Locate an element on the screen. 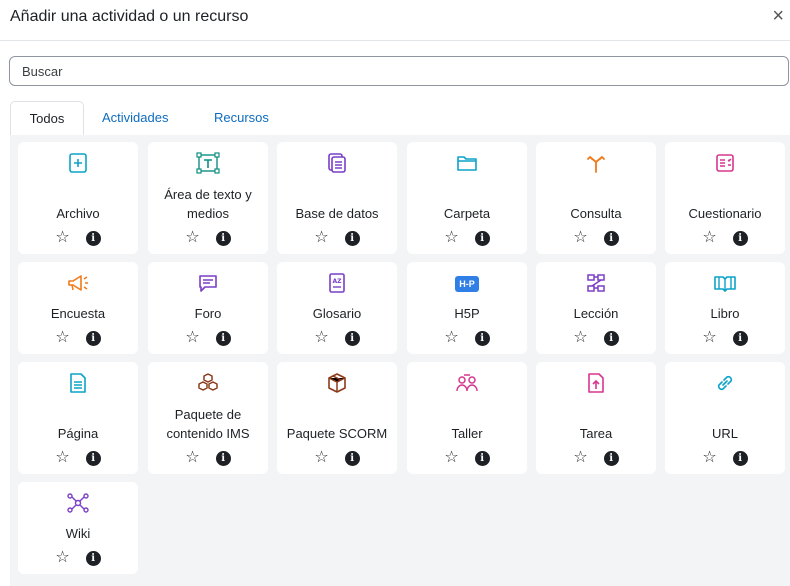 The height and width of the screenshot is (586, 790). activity-card-url: URL ☆ i is located at coordinates (725, 418).